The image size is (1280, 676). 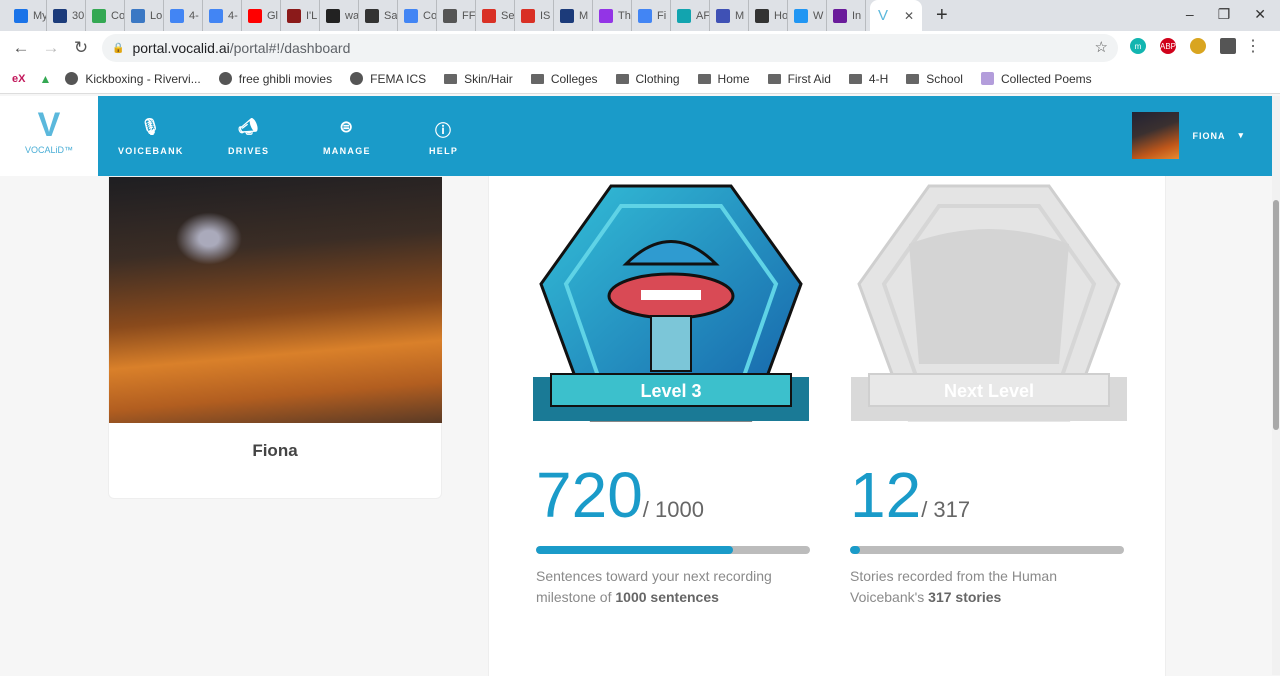 What do you see at coordinates (886, 495) in the screenshot?
I see `stories-count: 12` at bounding box center [886, 495].